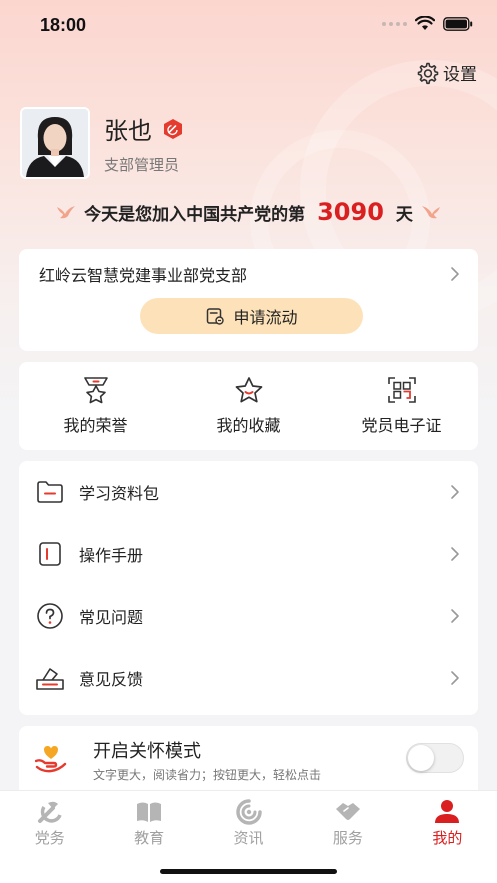  What do you see at coordinates (55, 143) in the screenshot?
I see `avatar` at bounding box center [55, 143].